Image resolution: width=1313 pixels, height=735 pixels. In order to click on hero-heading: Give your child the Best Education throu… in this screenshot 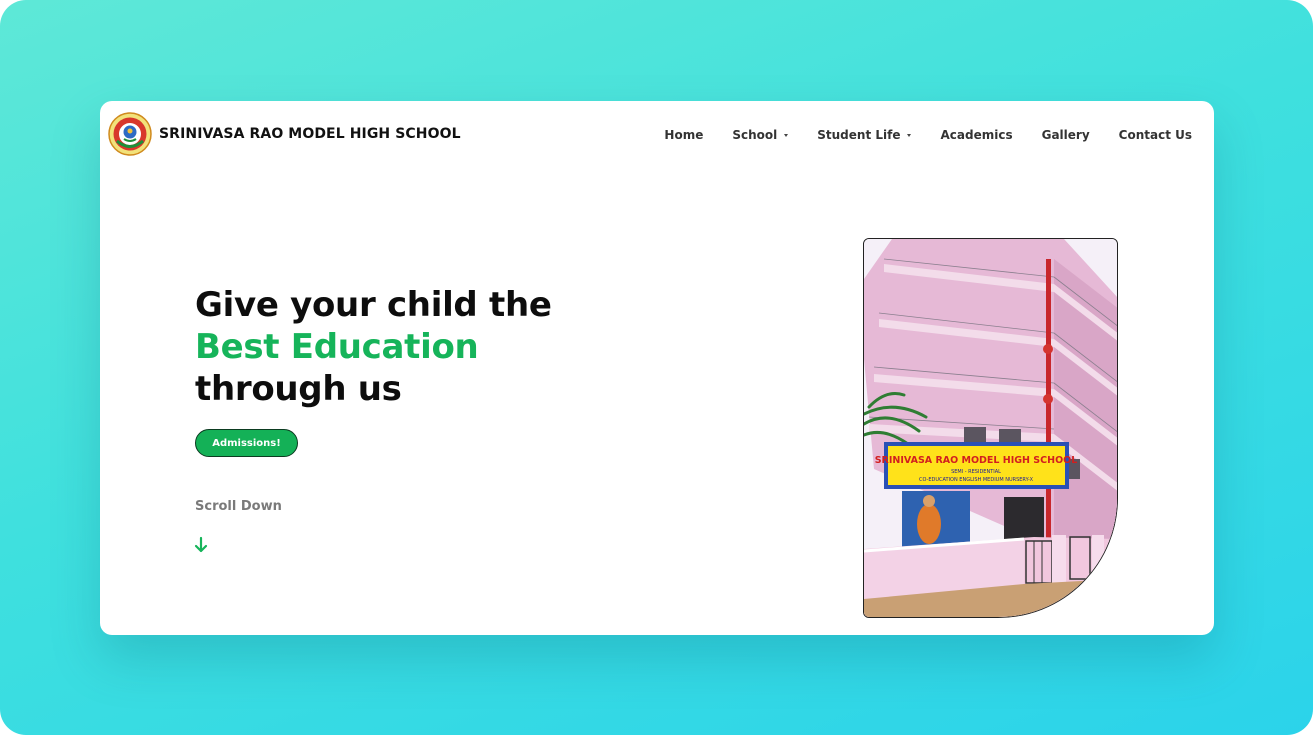, I will do `click(373, 347)`.